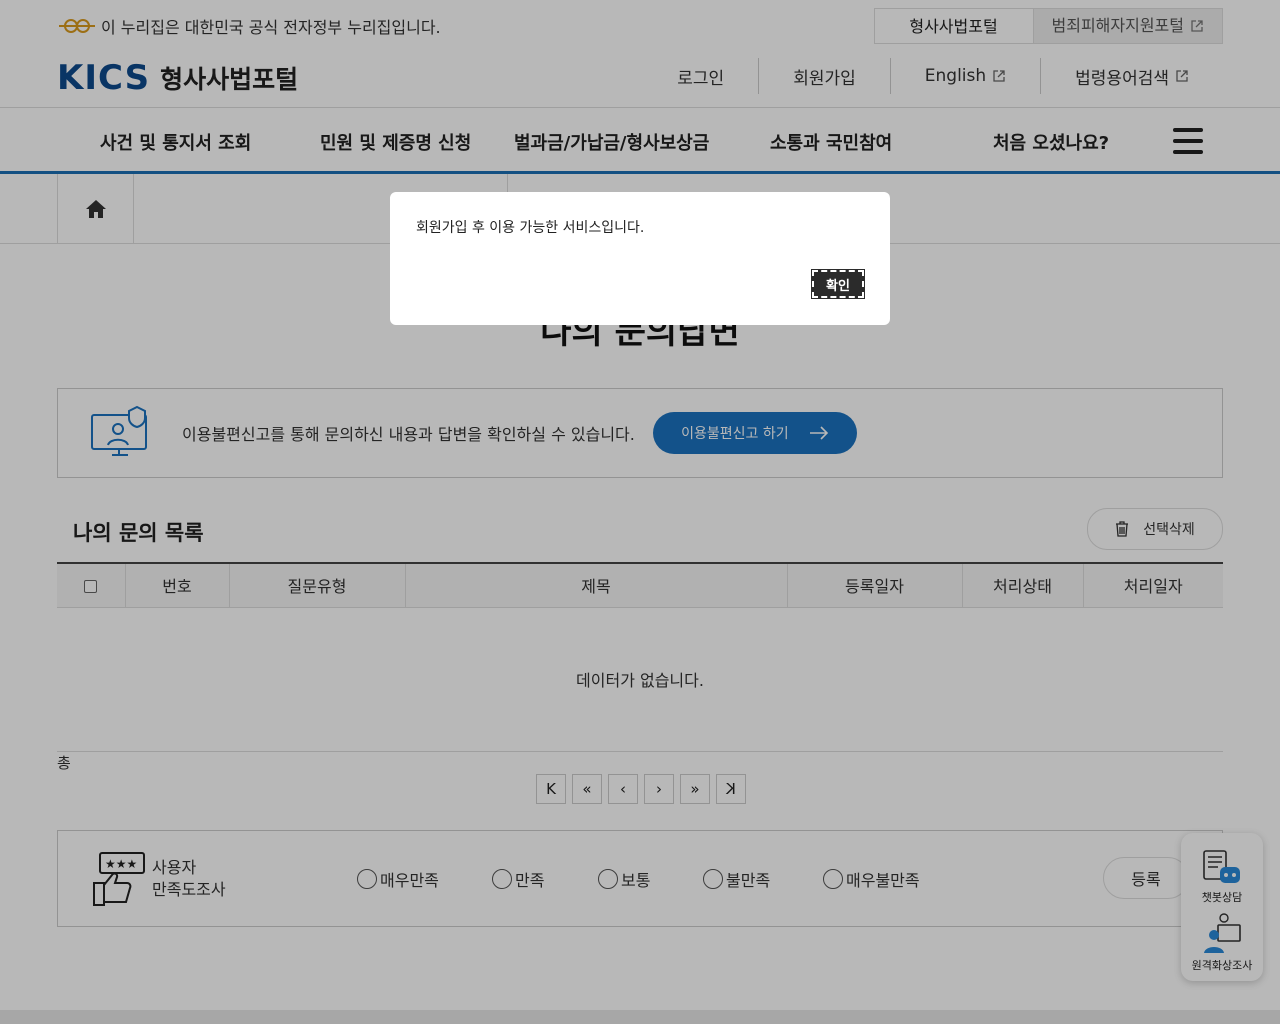 The width and height of the screenshot is (1280, 1024). I want to click on alert-ok-button: 확인, so click(838, 284).